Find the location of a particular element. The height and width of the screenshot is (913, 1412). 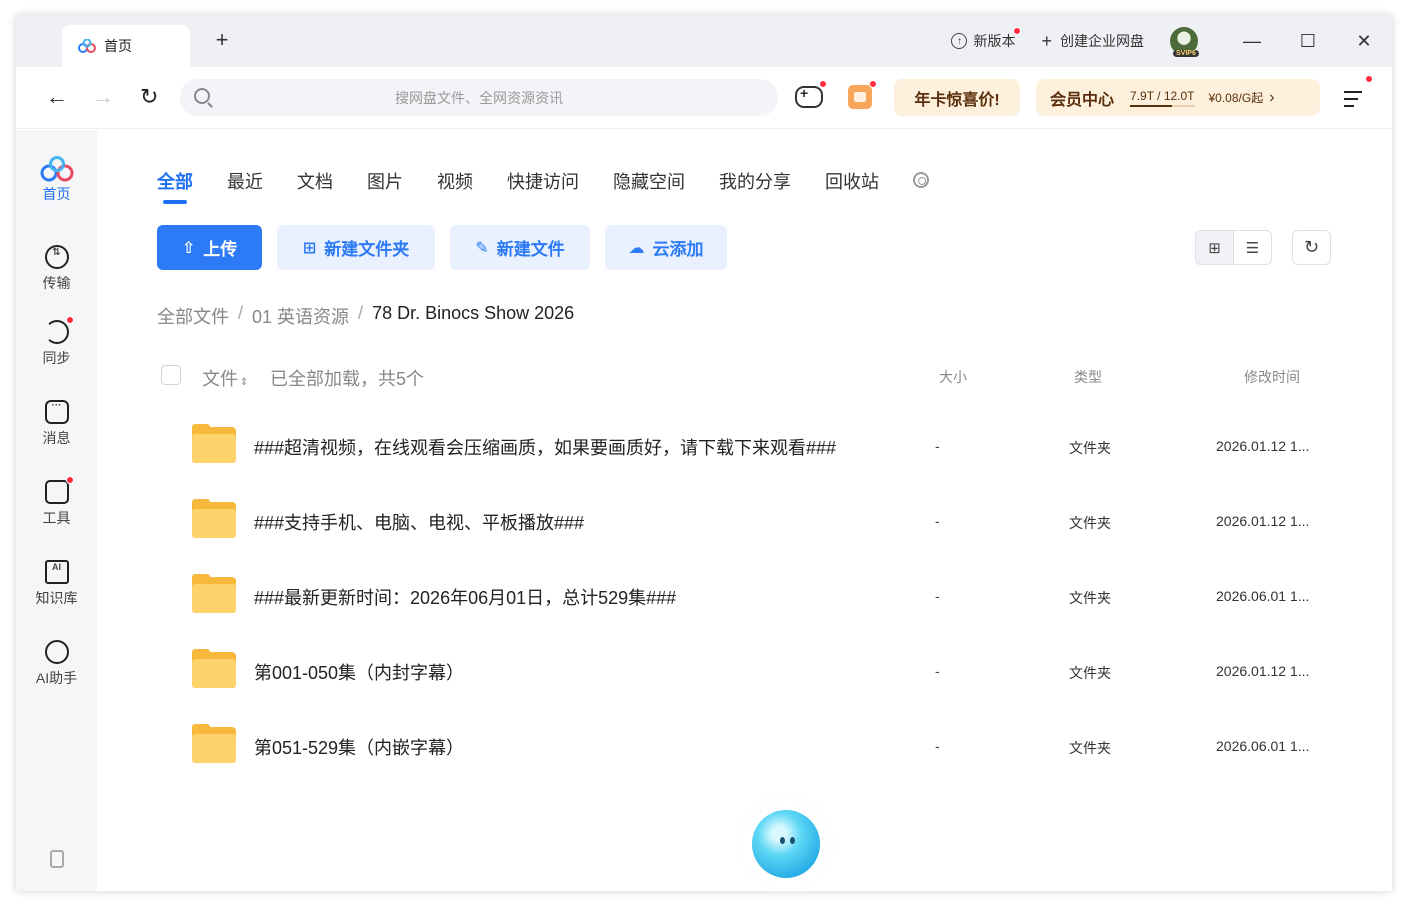

sync-notification-dot is located at coordinates (70, 320).